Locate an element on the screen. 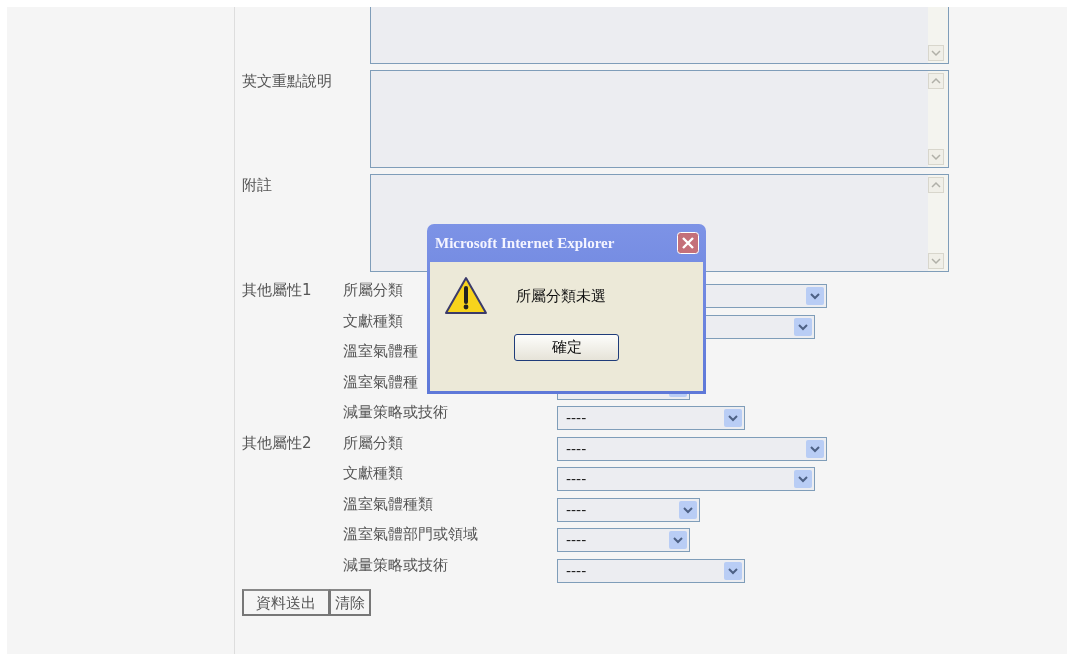 The width and height of the screenshot is (1067, 654). group-label: 其他屬性2 is located at coordinates (277, 442).